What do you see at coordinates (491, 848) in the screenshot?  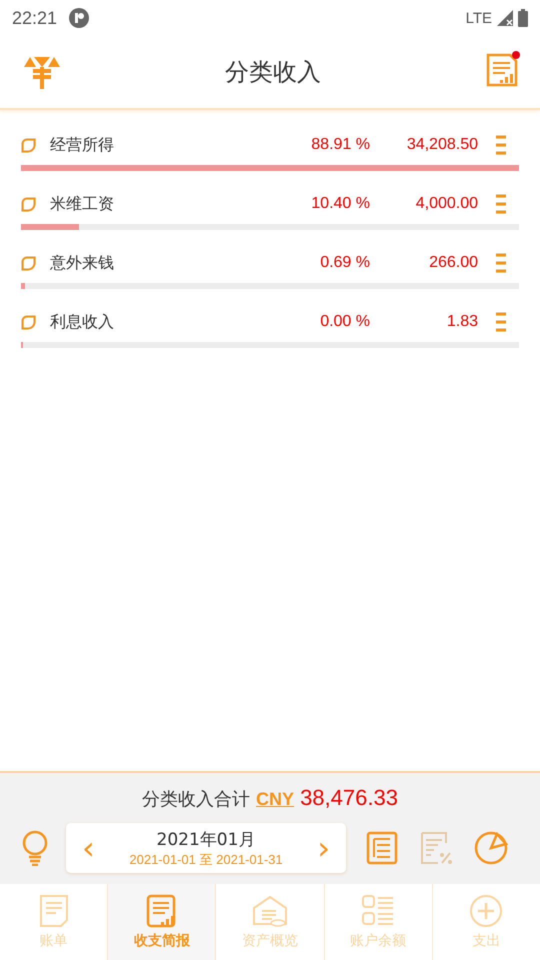 I see `pie-chart-icon` at bounding box center [491, 848].